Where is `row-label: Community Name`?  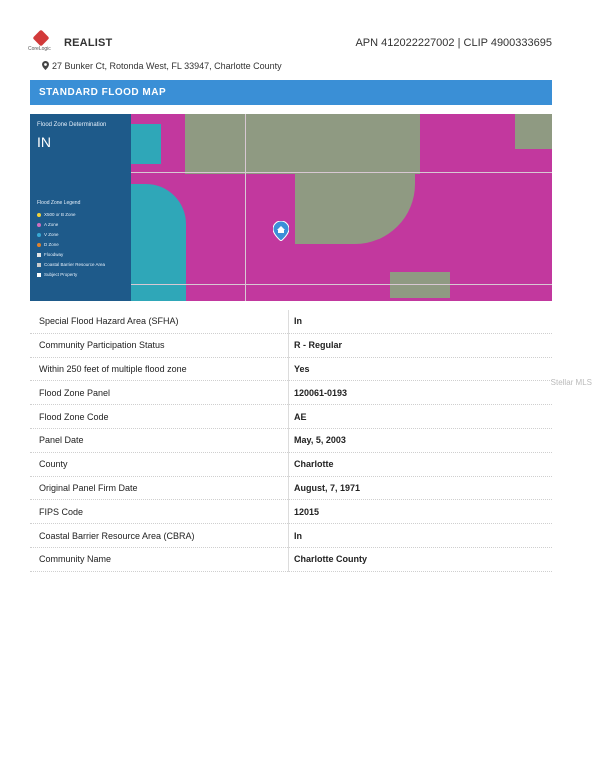 row-label: Community Name is located at coordinates (159, 559).